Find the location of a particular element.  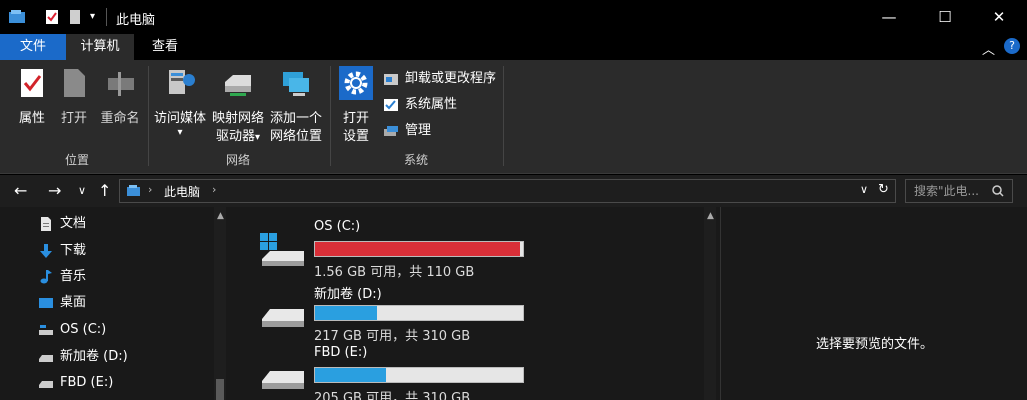

map-network-drive-button: 映射网络 驱动器▾ is located at coordinates (238, 106).